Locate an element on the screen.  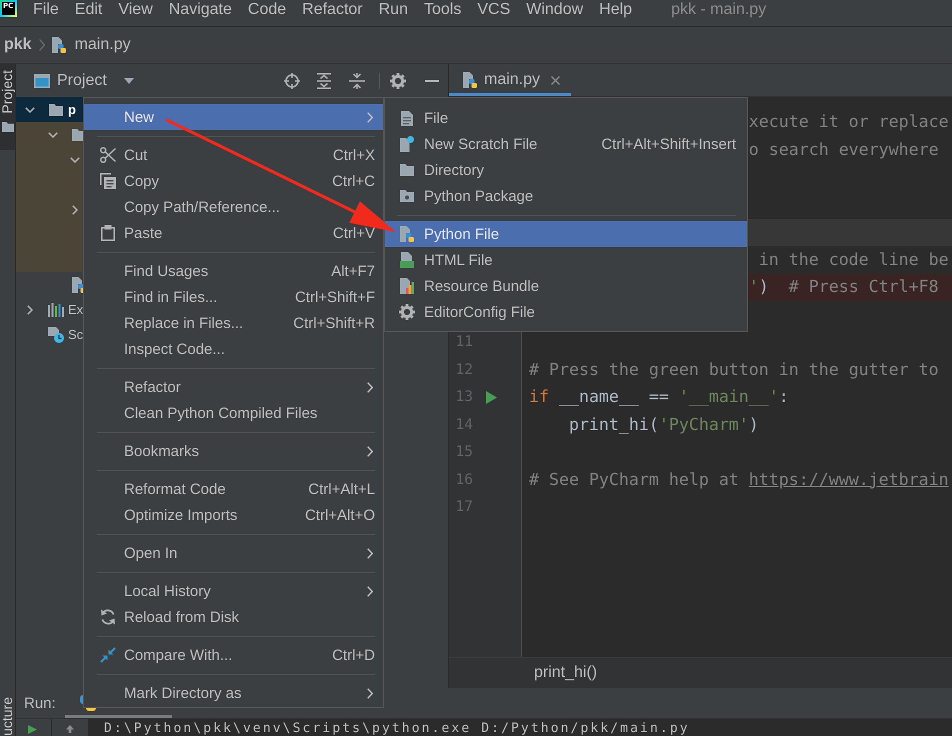
code-line: print_hi('PyCharm') is located at coordinates (663, 424).